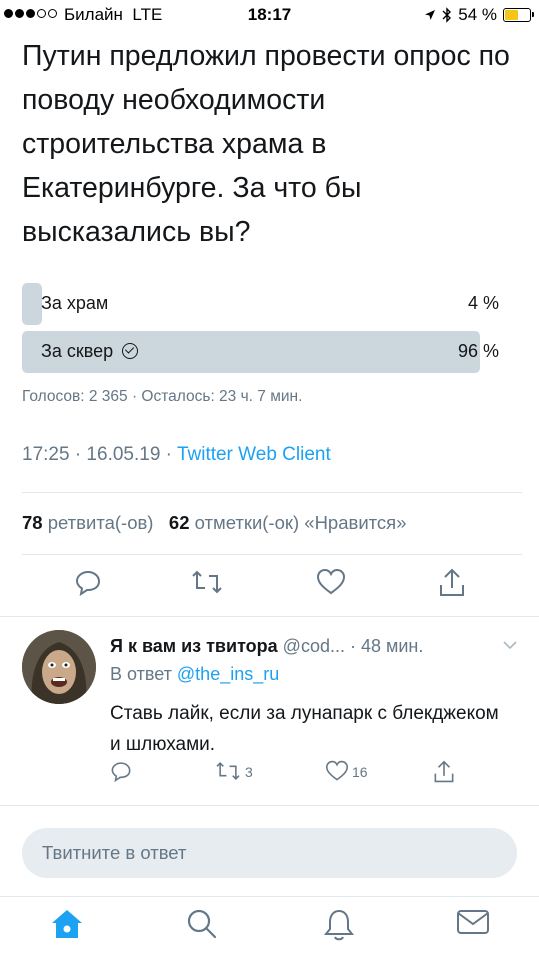 This screenshot has height=960, width=539. I want to click on reply-compose, so click(269, 853).